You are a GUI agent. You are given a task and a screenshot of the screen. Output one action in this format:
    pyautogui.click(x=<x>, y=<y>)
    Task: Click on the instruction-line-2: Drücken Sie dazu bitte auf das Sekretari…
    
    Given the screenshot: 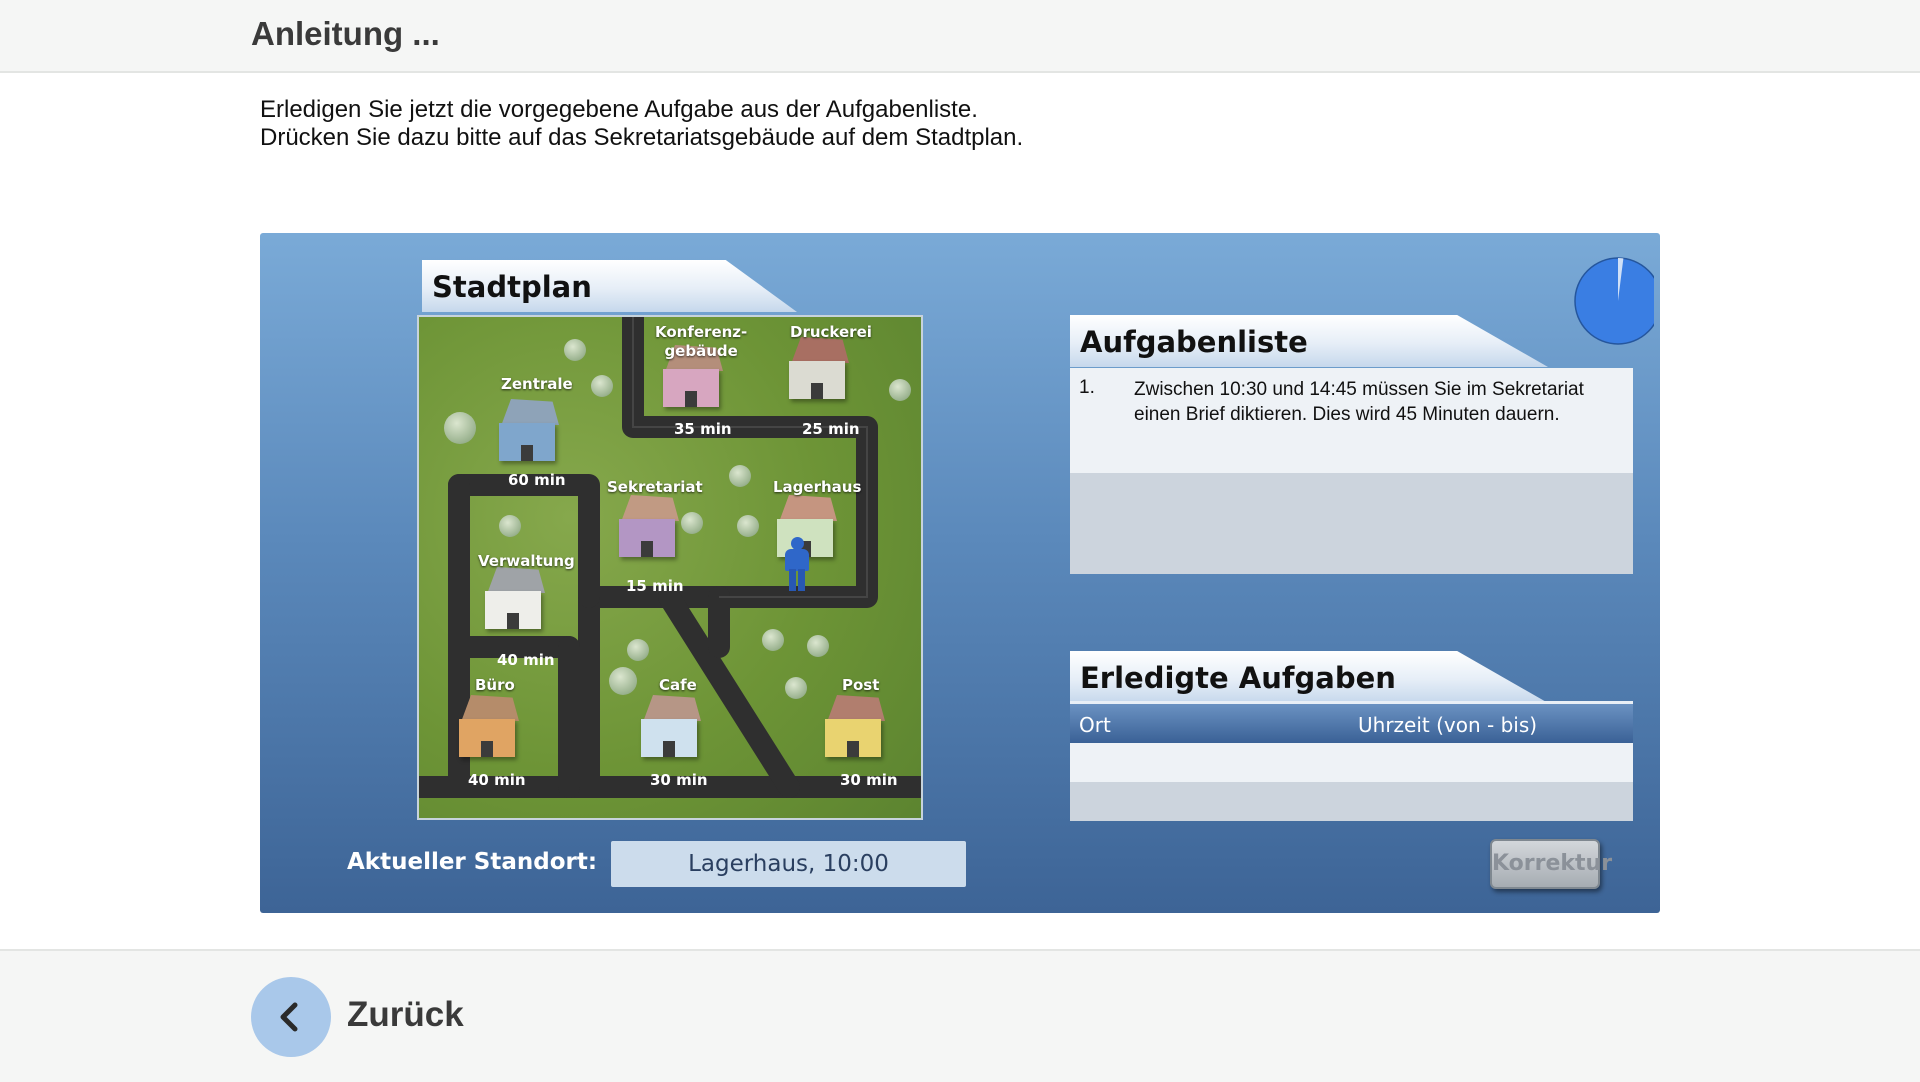 What is the action you would take?
    pyautogui.click(x=642, y=137)
    